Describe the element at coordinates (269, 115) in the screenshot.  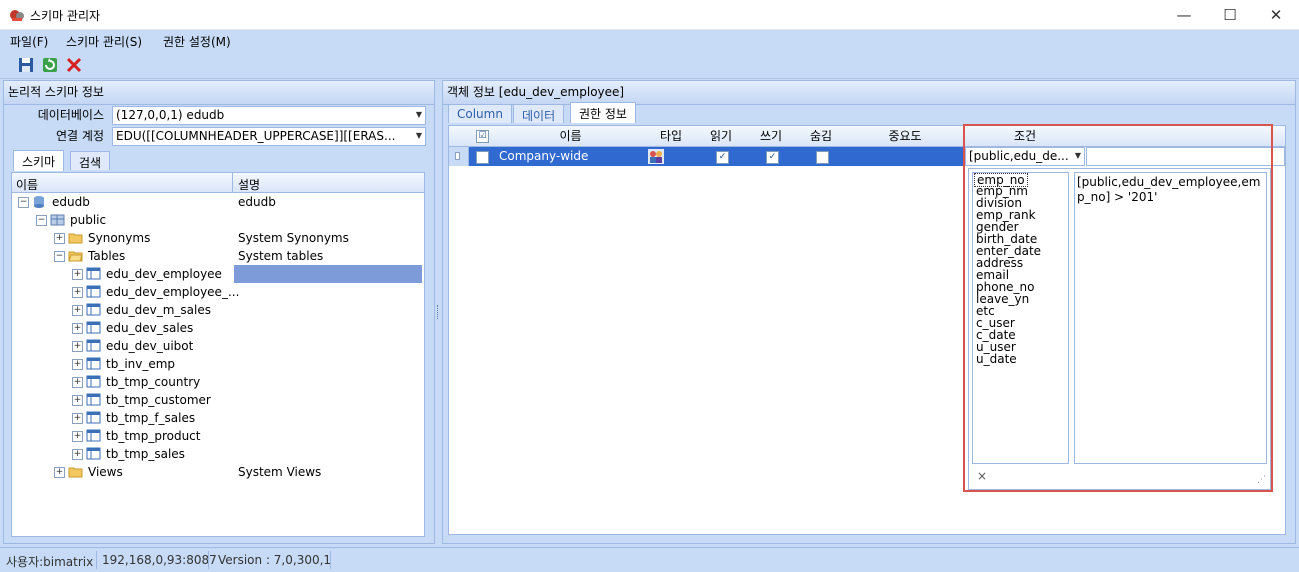
I see `database-combo: (127,0,0,1) edudb ▼` at that location.